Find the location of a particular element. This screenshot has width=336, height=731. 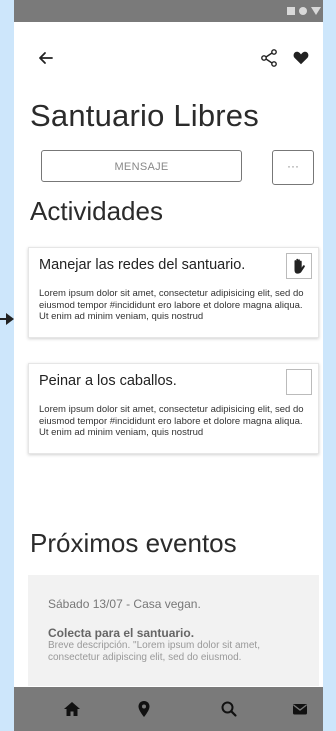

home-icon is located at coordinates (72, 709).